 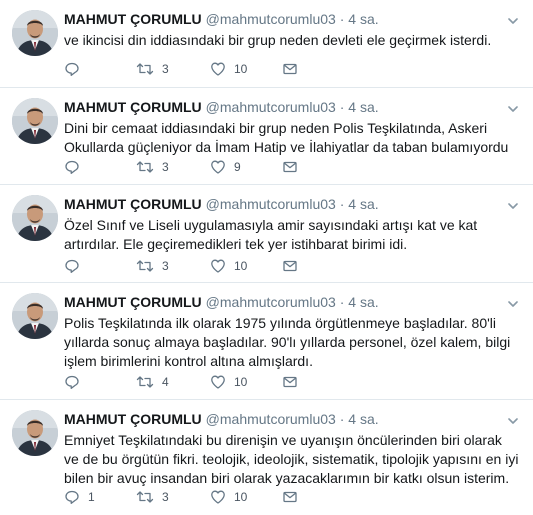 I want to click on like-button: 9, so click(x=225, y=167).